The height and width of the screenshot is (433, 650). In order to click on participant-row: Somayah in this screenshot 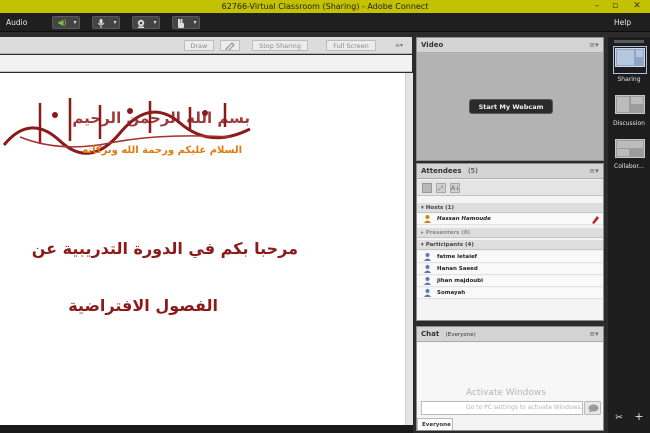, I will do `click(510, 293)`.